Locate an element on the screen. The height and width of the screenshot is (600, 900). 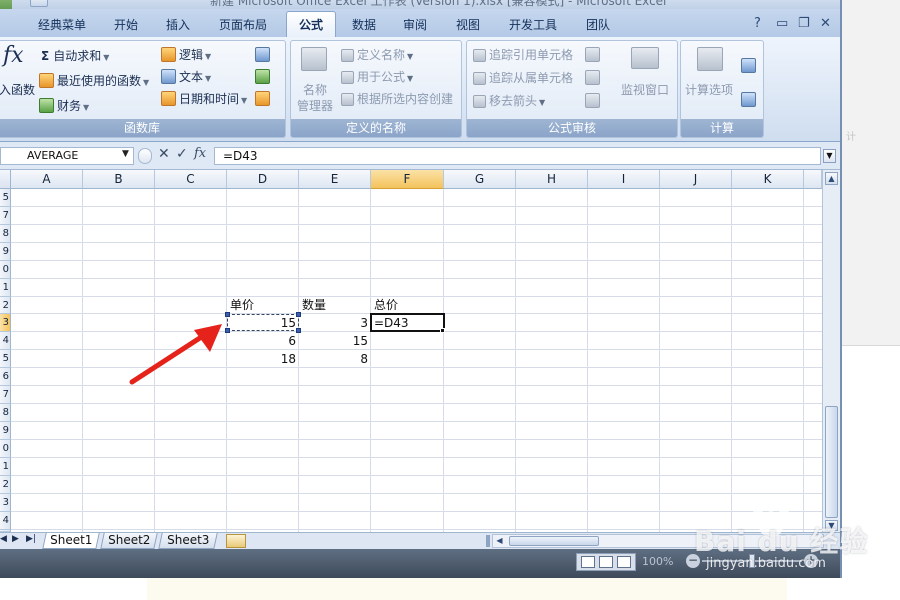
logical-button: 逻辑 ▼ is located at coordinates (186, 56).